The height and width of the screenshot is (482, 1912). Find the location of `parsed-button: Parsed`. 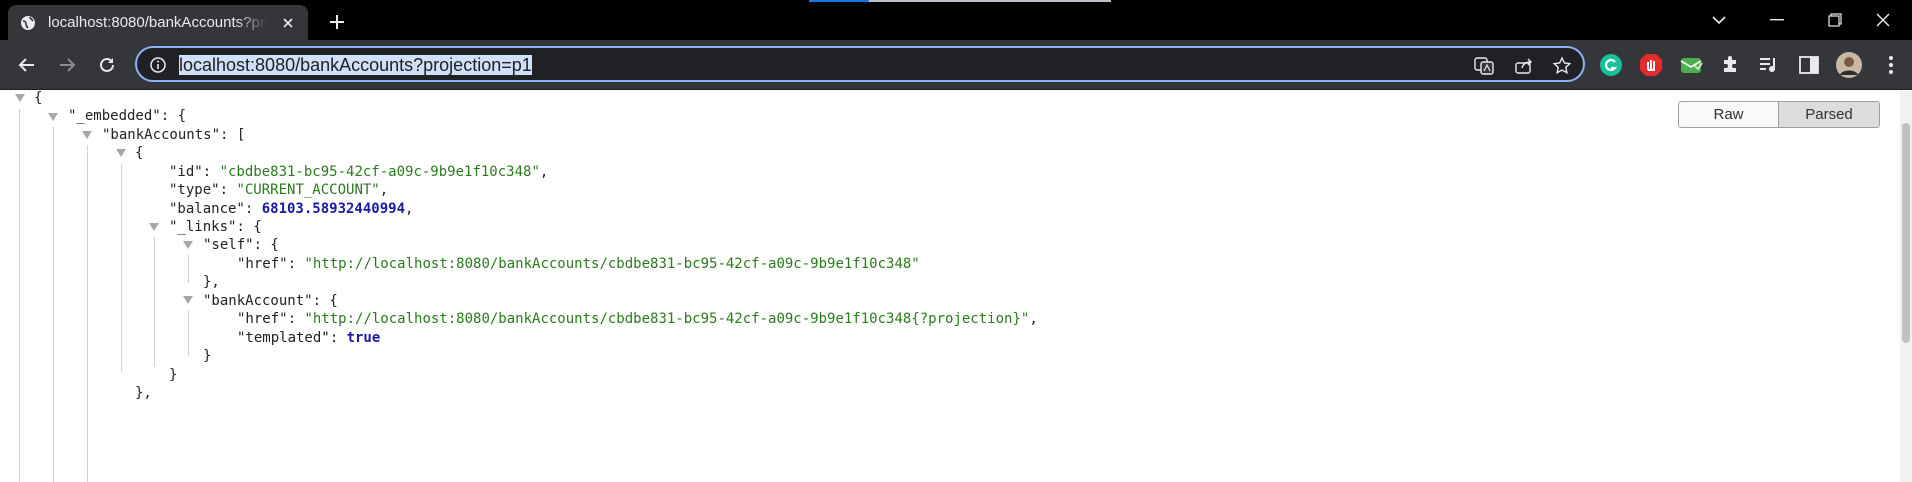

parsed-button: Parsed is located at coordinates (1829, 114).